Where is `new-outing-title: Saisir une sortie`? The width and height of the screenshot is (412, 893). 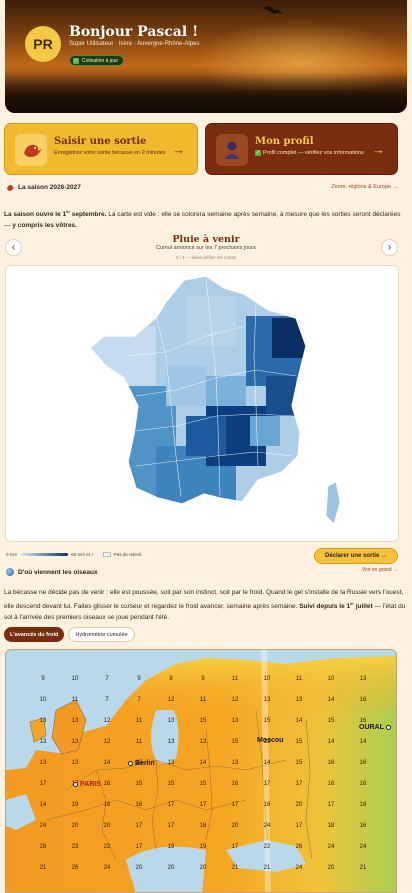 new-outing-title: Saisir une sortie is located at coordinates (100, 141).